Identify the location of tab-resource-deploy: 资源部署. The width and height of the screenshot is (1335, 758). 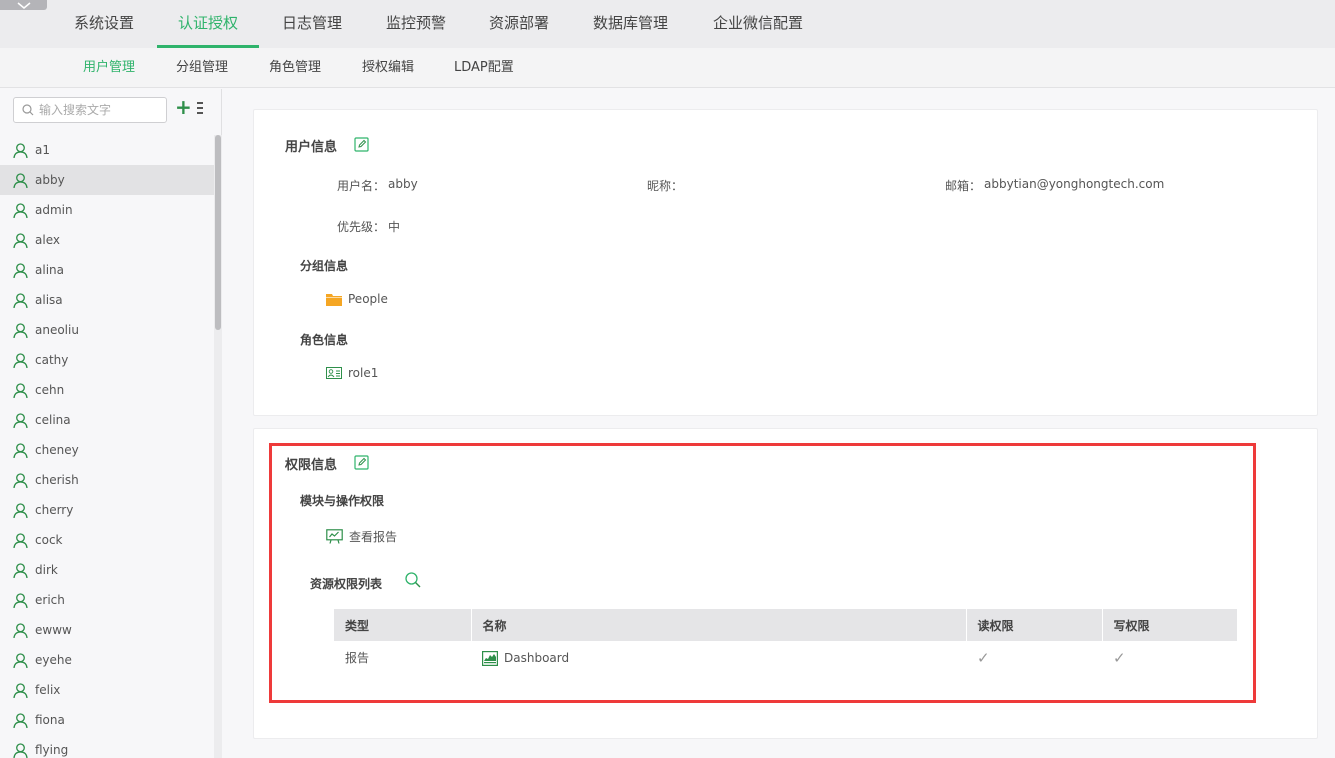
(519, 24).